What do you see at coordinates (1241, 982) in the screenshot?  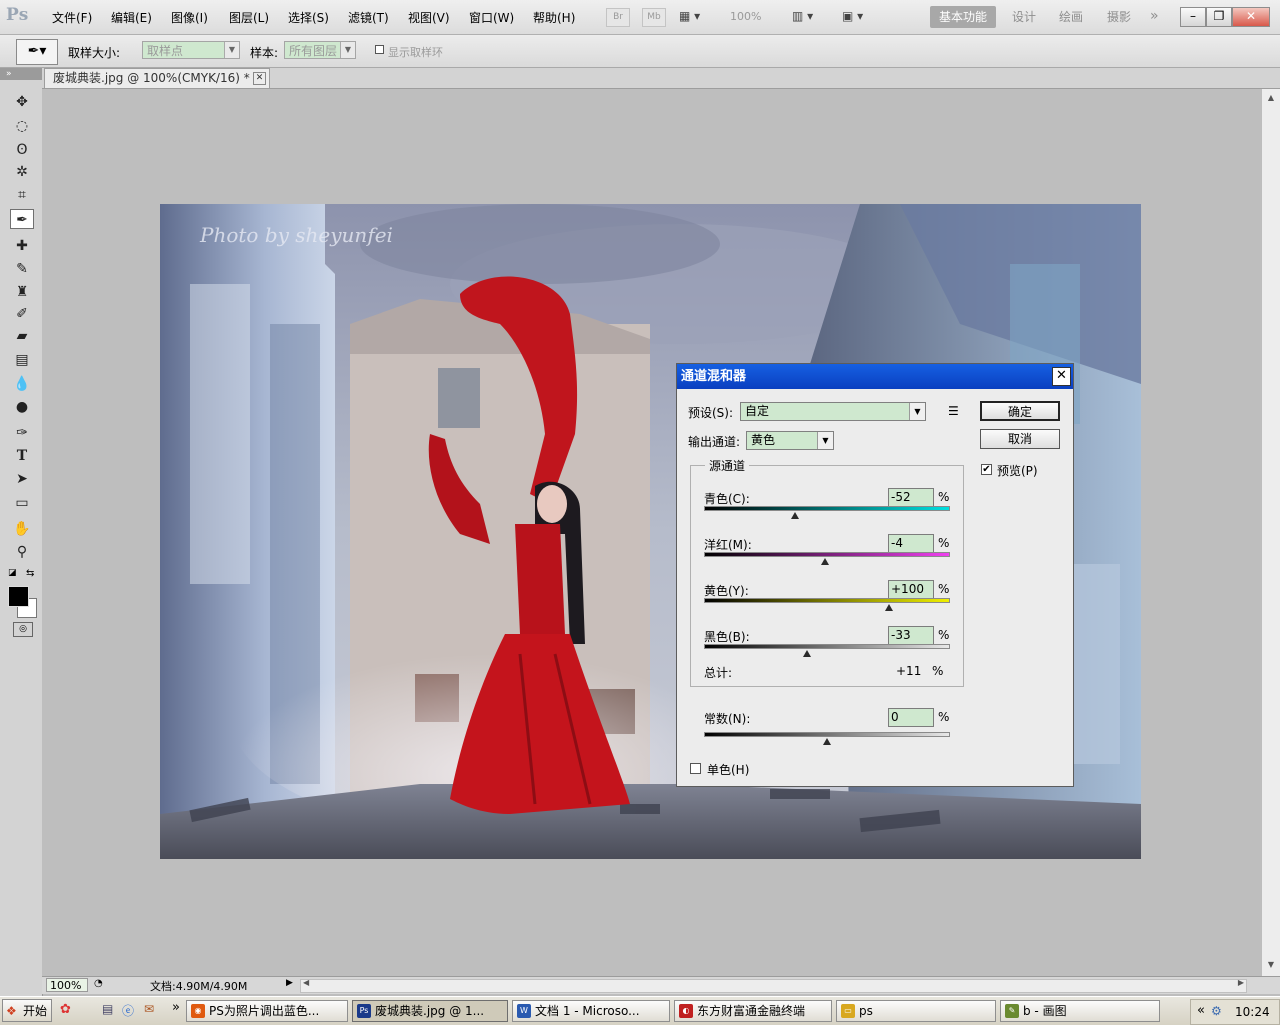 I see `scroll-right-icon: ▶` at bounding box center [1241, 982].